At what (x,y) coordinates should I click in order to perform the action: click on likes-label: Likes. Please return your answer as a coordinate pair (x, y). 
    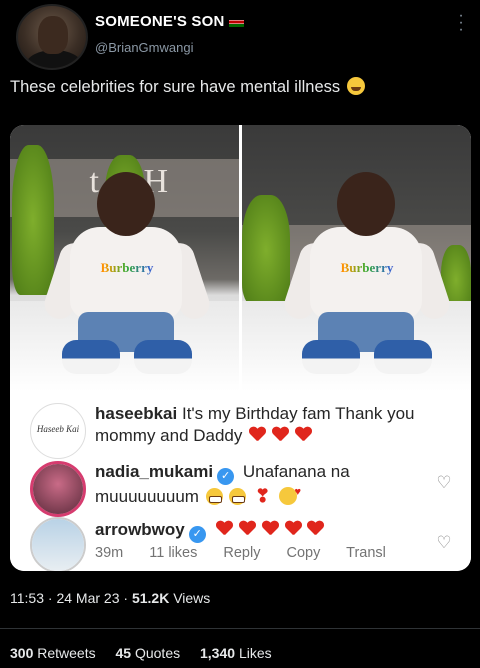
    Looking at the image, I should click on (255, 653).